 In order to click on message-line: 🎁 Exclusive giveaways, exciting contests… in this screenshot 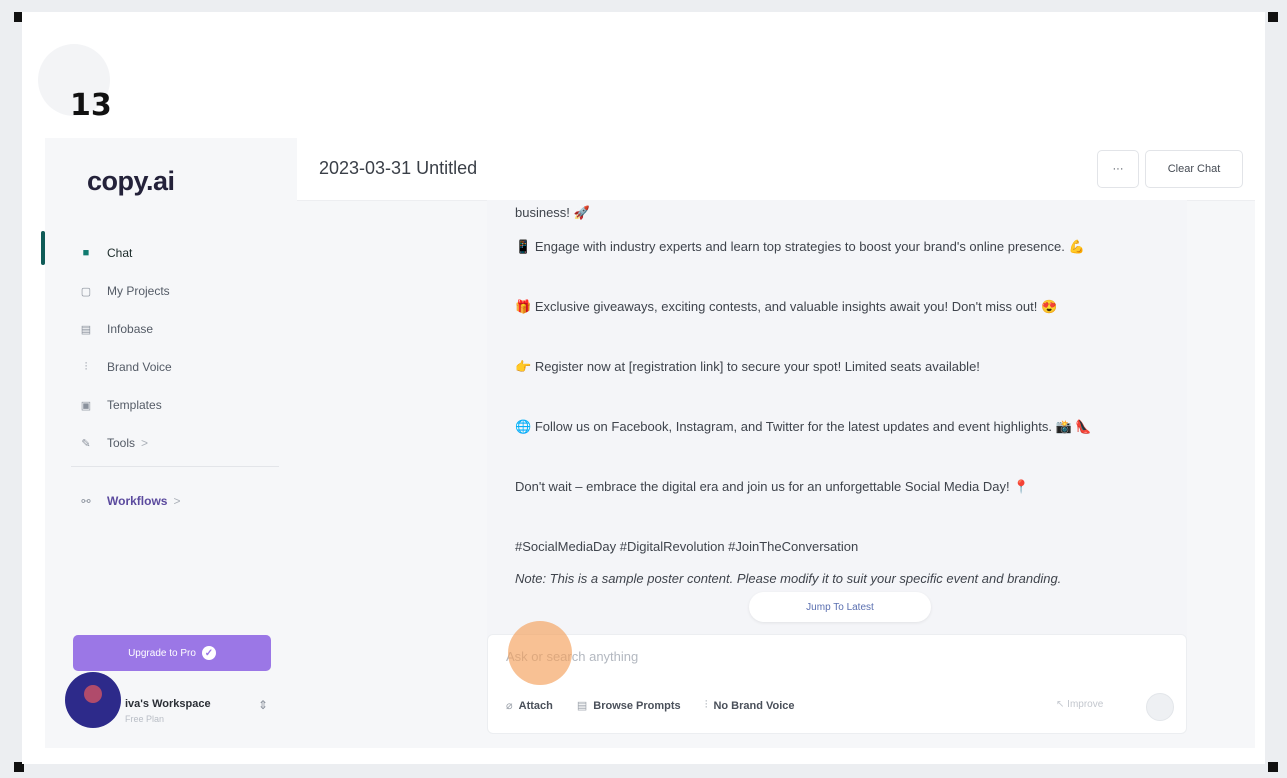, I will do `click(815, 306)`.